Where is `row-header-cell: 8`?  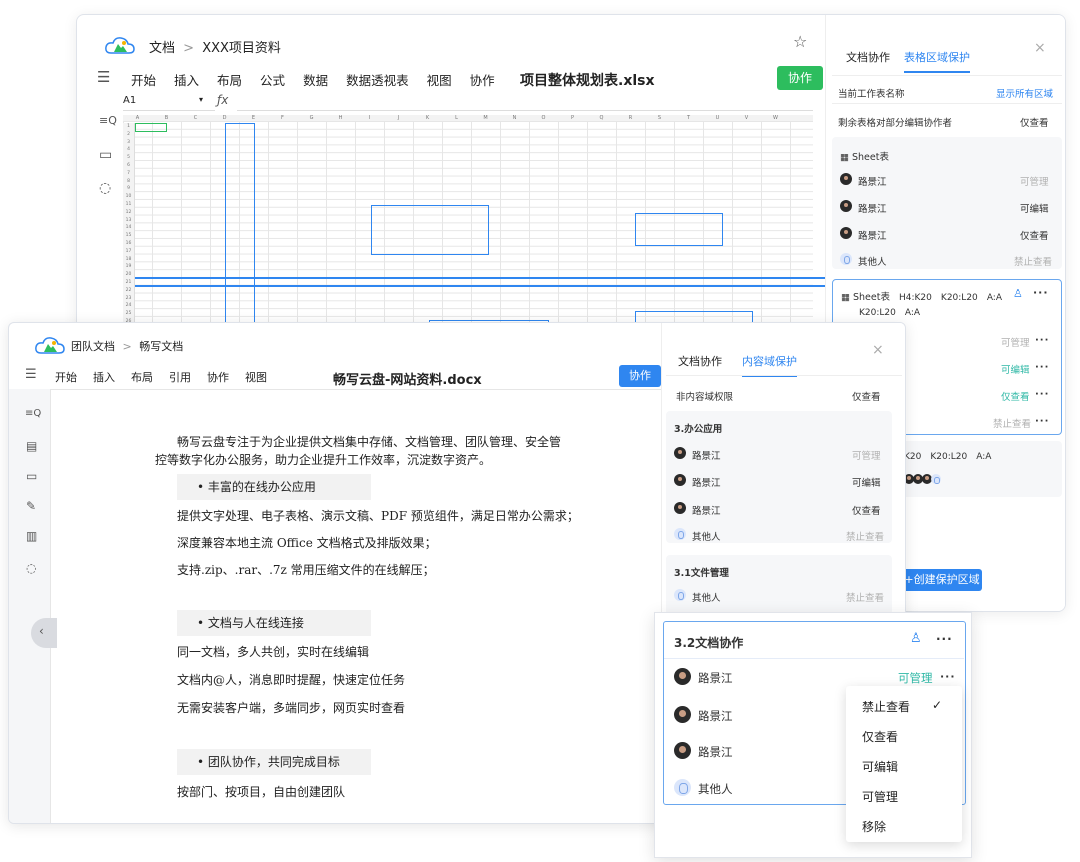
row-header-cell: 8 is located at coordinates (128, 182).